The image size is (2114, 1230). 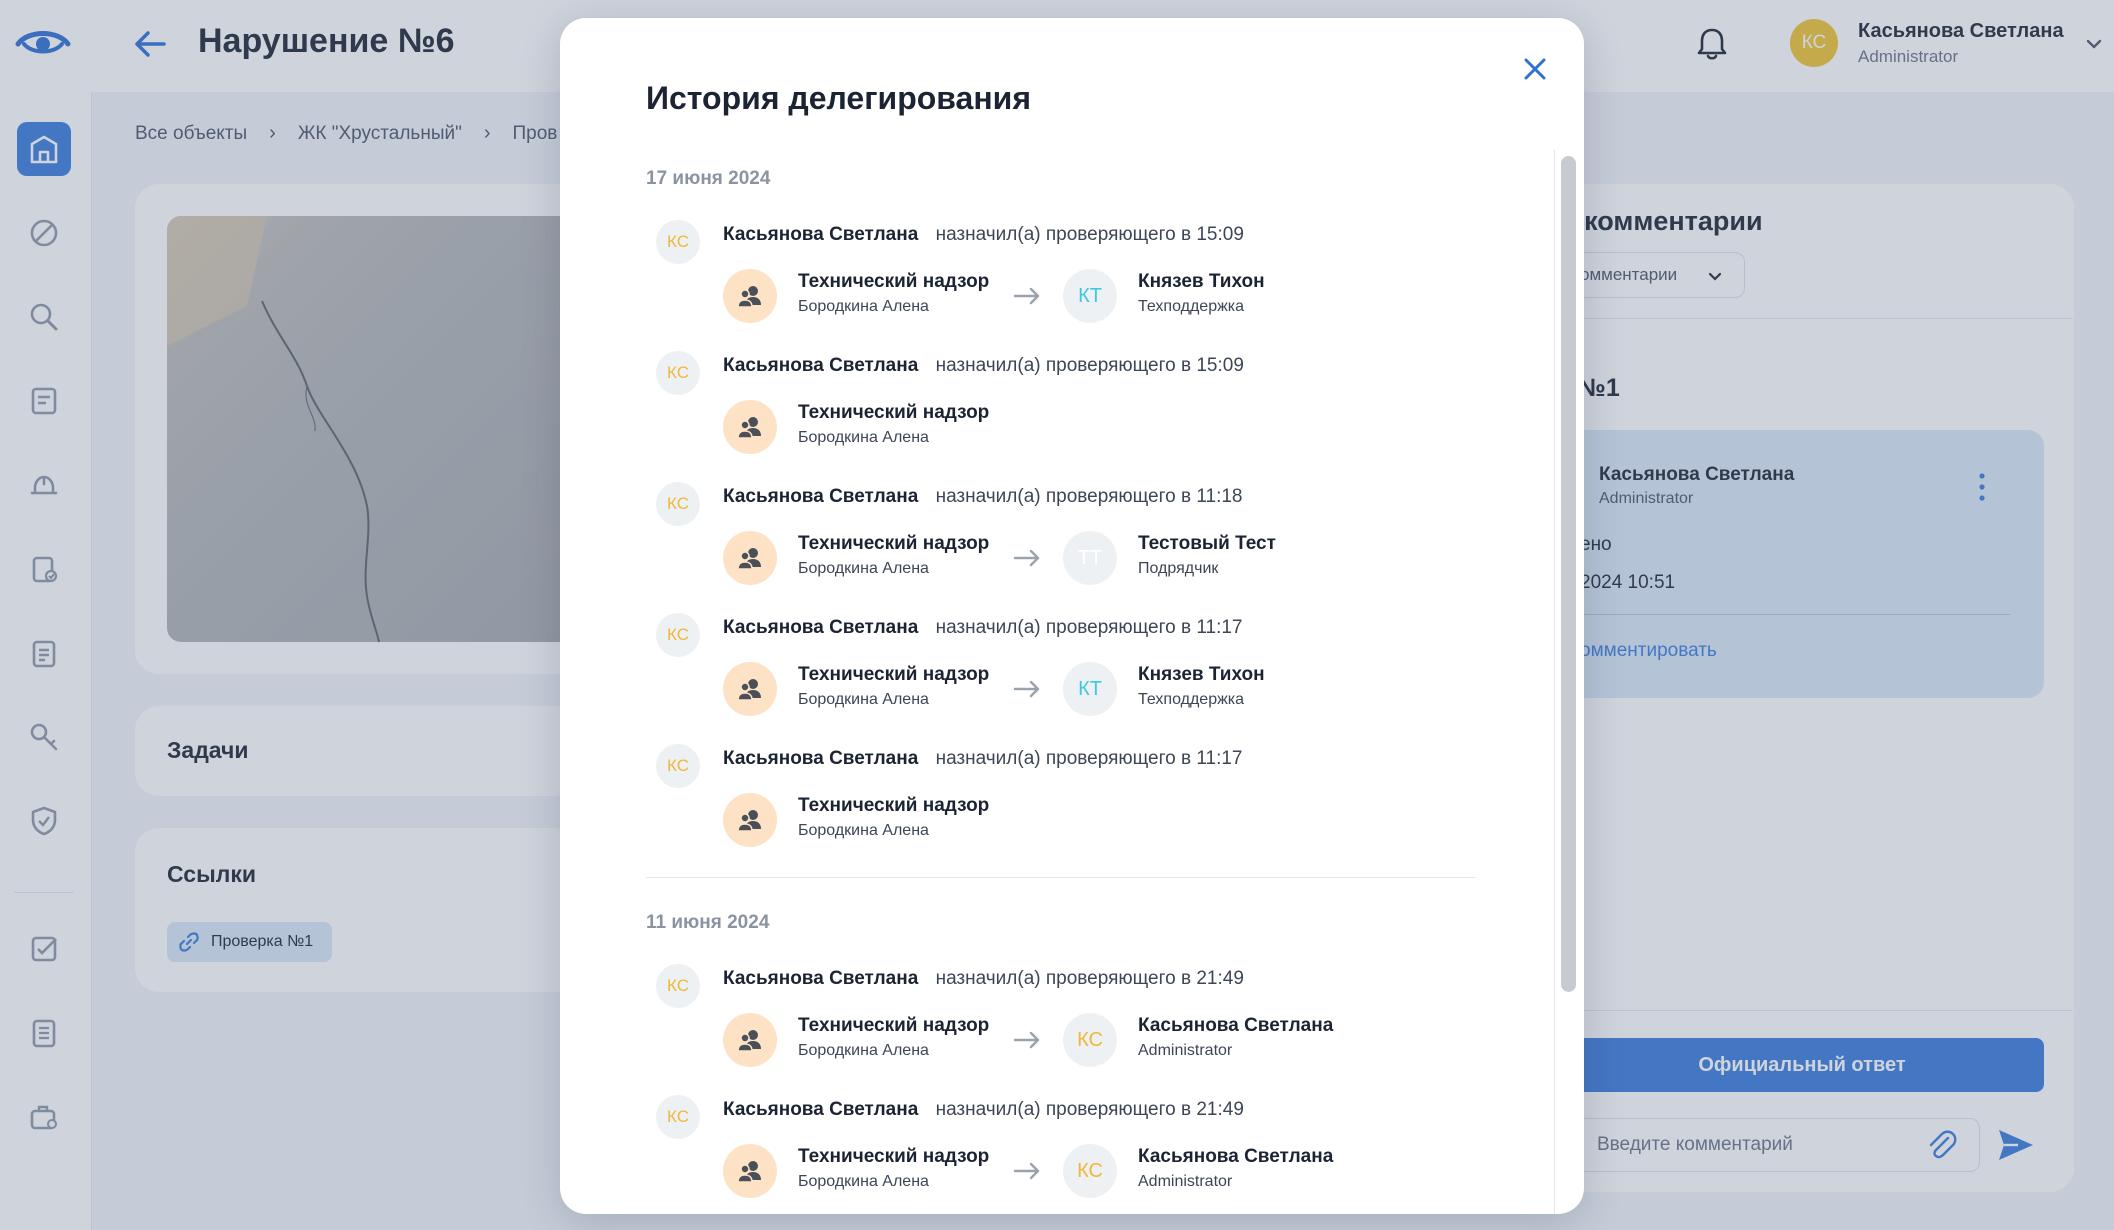 I want to click on history-group-date: 11 июня 2024, so click(x=708, y=922).